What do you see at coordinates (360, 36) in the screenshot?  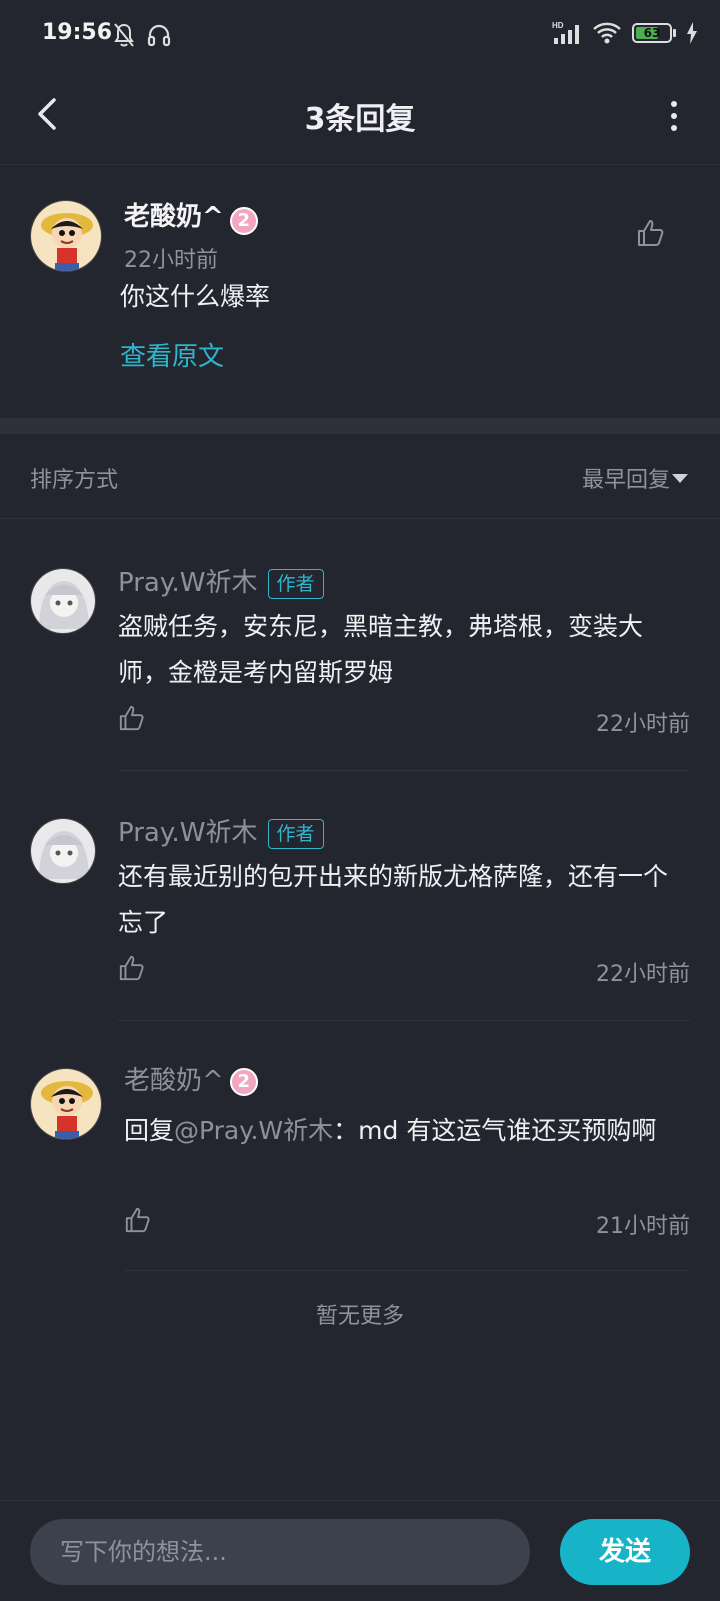 I see `status-bar: 19:56 HD 63` at bounding box center [360, 36].